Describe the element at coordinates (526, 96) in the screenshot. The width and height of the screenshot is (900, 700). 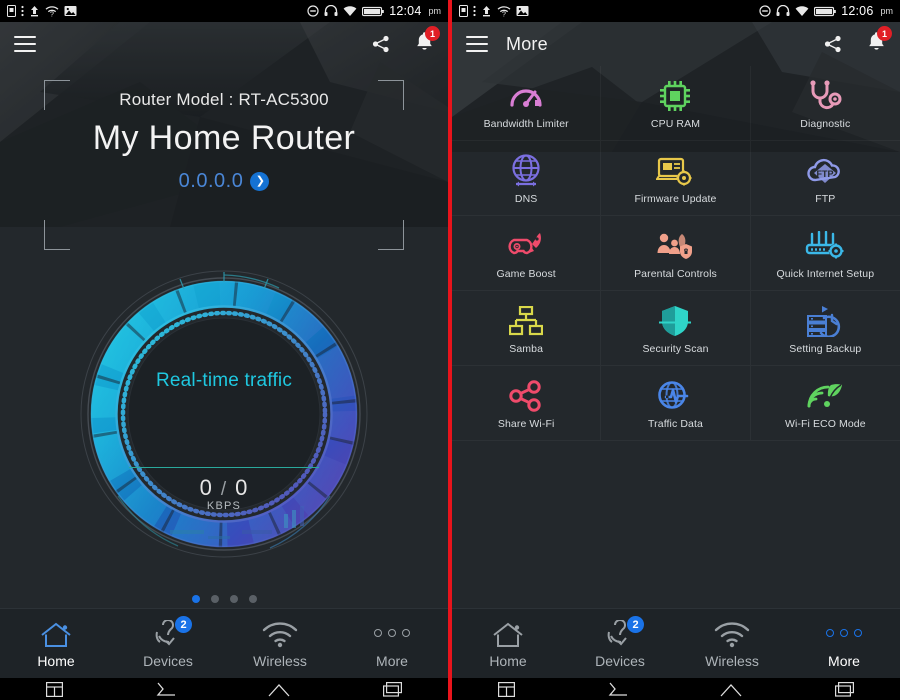
I see `gauge-icon` at that location.